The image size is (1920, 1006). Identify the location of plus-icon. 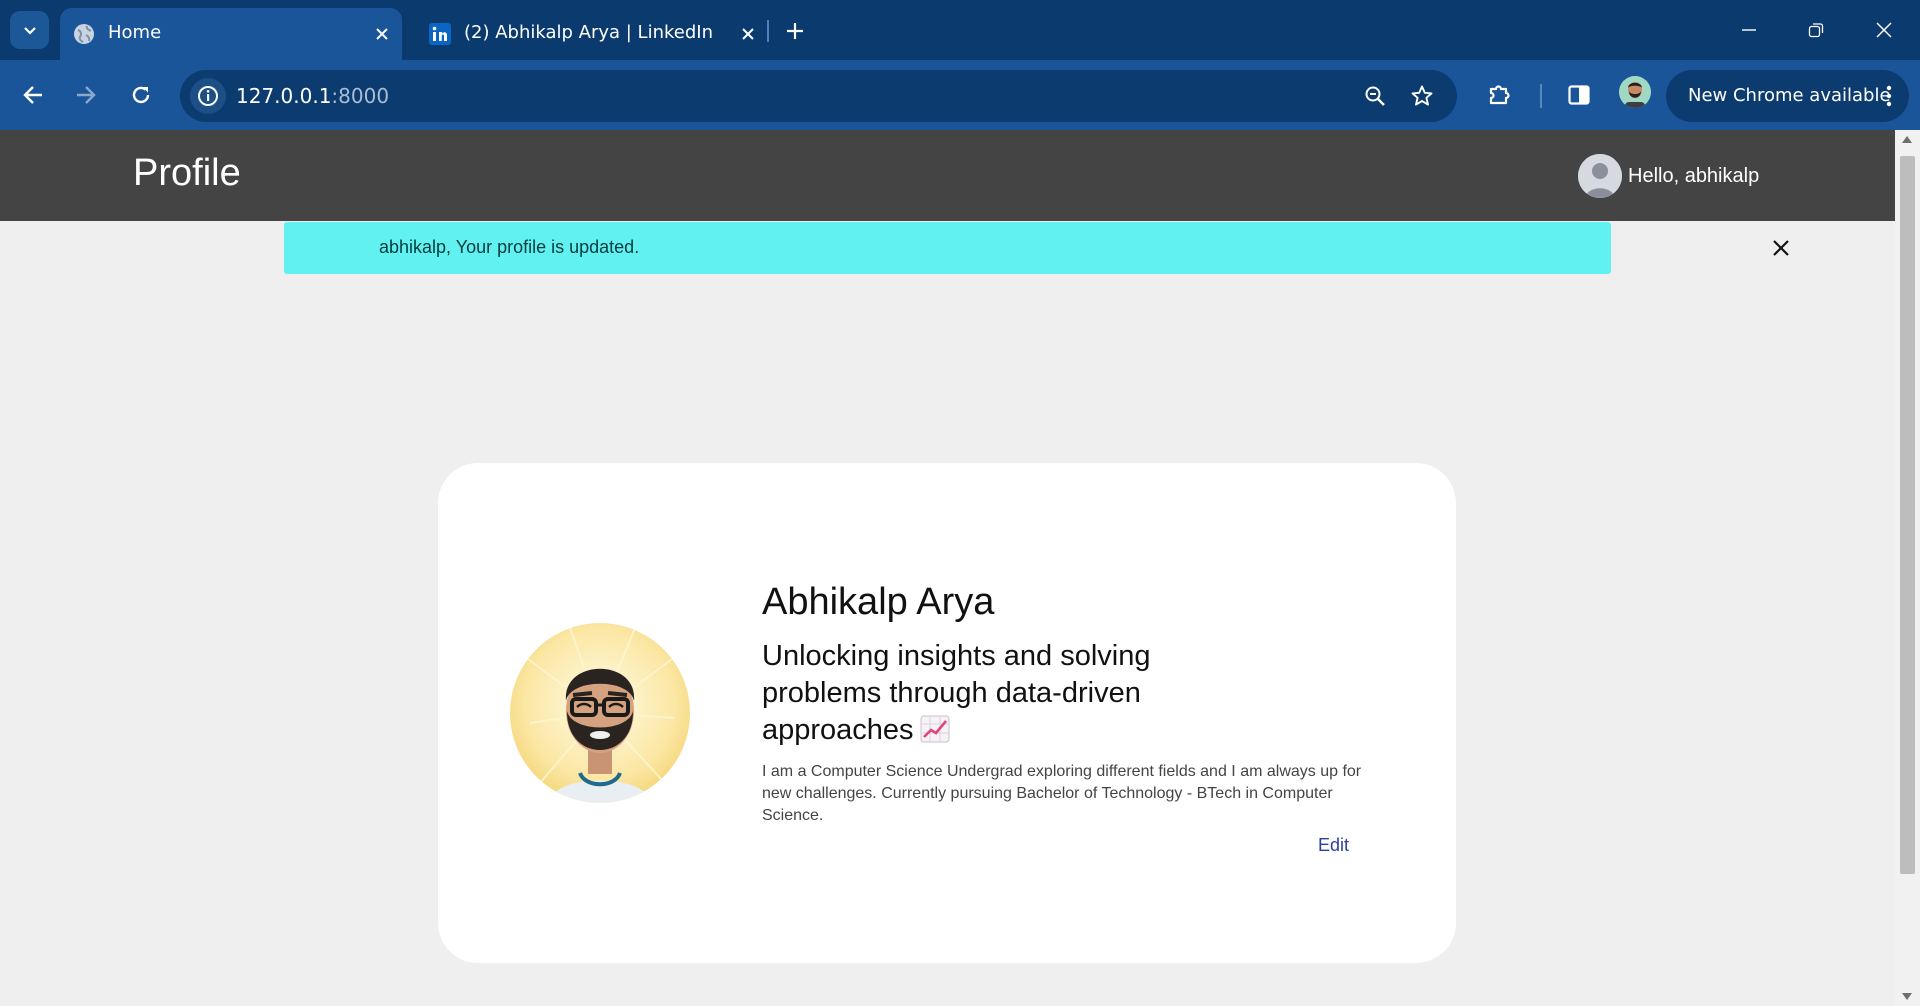
(795, 31).